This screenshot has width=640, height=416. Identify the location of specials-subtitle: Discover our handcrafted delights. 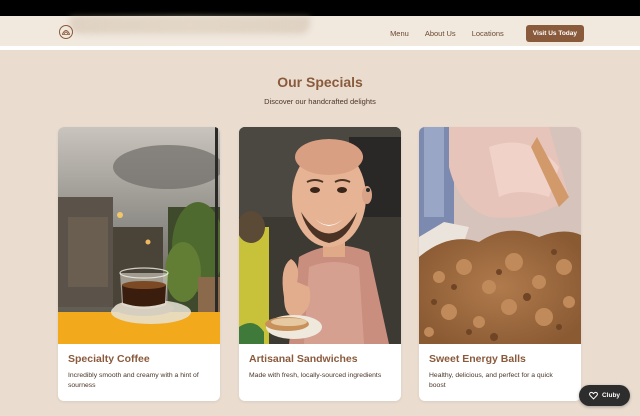
(320, 101).